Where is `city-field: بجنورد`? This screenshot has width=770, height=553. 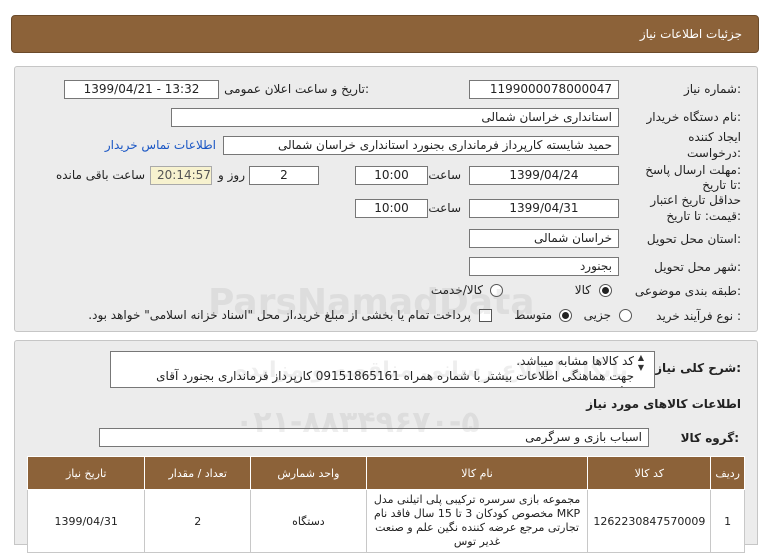 city-field: بجنورد is located at coordinates (544, 266).